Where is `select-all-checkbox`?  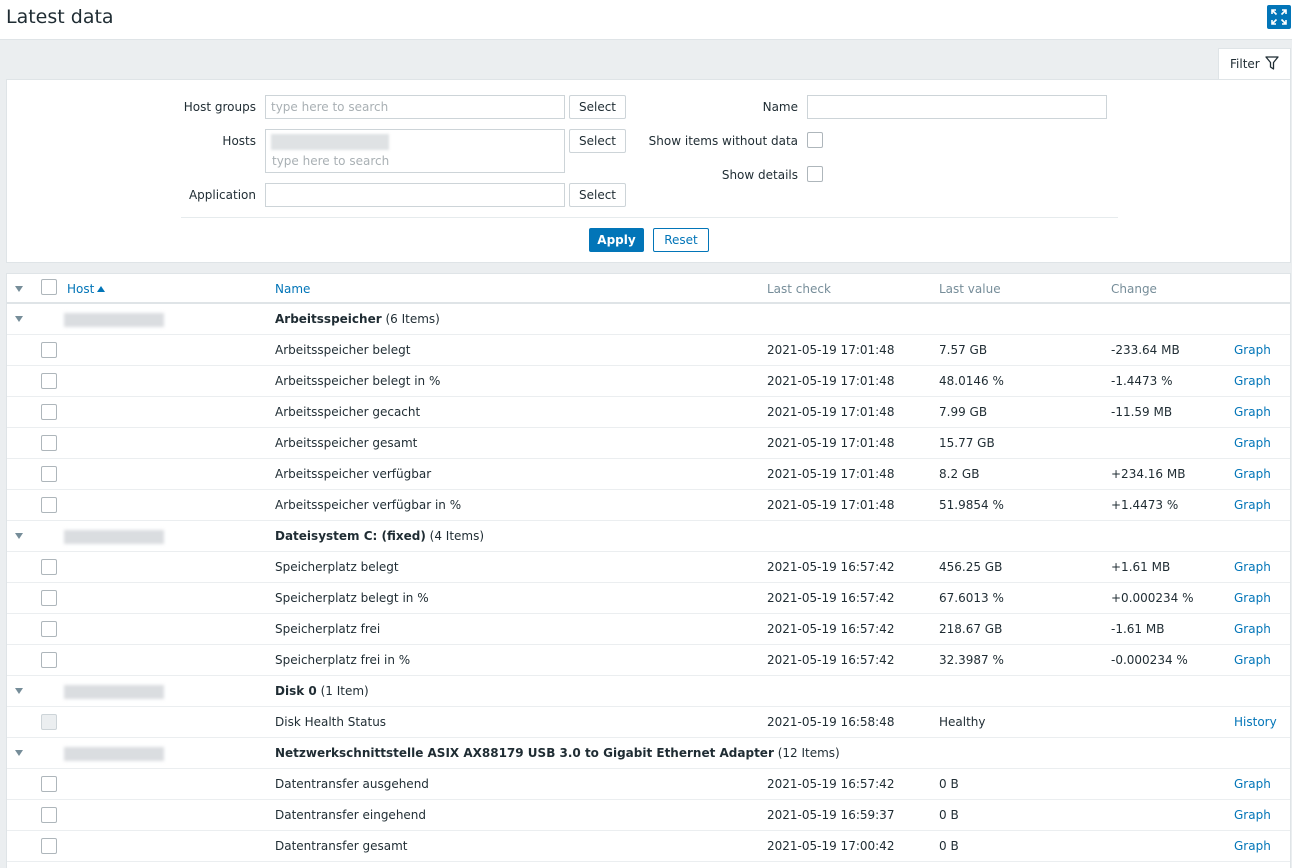
select-all-checkbox is located at coordinates (49, 287).